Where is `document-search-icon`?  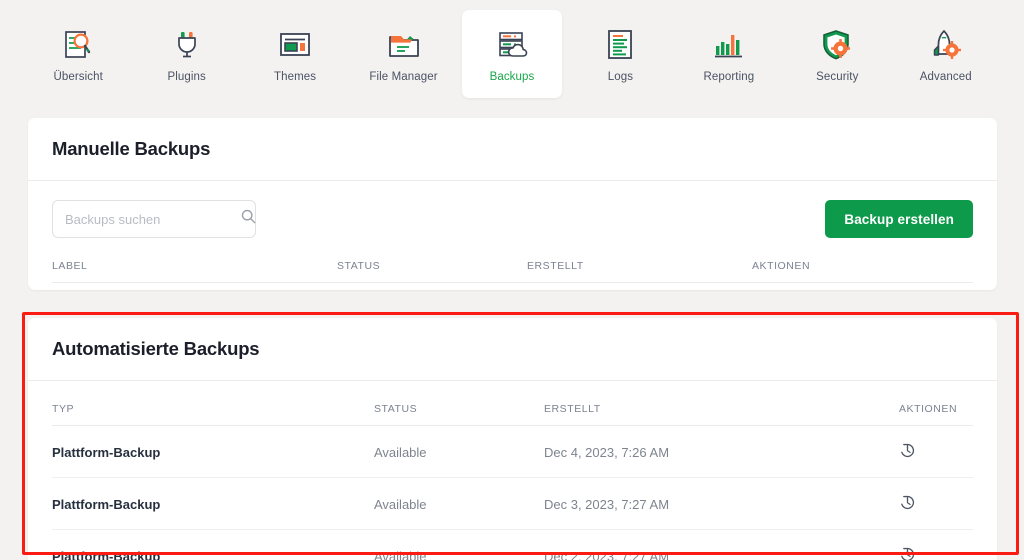 document-search-icon is located at coordinates (78, 45).